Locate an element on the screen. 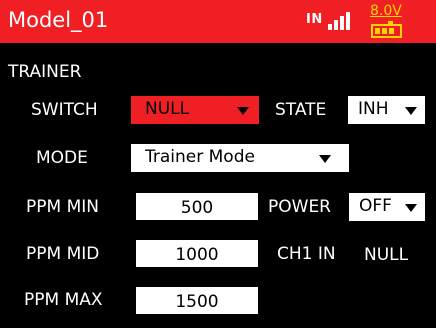  battery-icon is located at coordinates (386, 31).